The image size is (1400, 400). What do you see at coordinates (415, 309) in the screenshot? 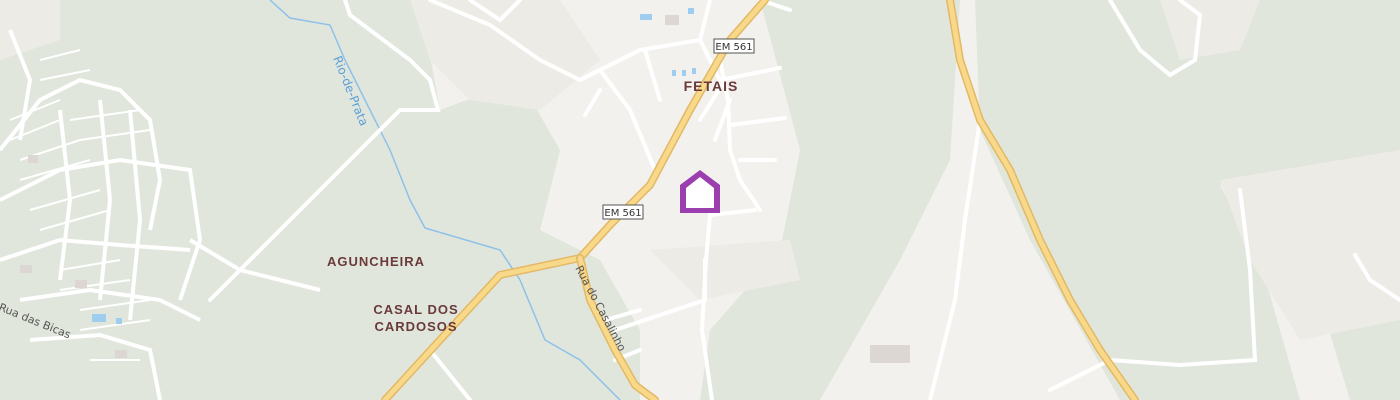
I see `place-label-casal-line1: CASAL DOS` at bounding box center [415, 309].